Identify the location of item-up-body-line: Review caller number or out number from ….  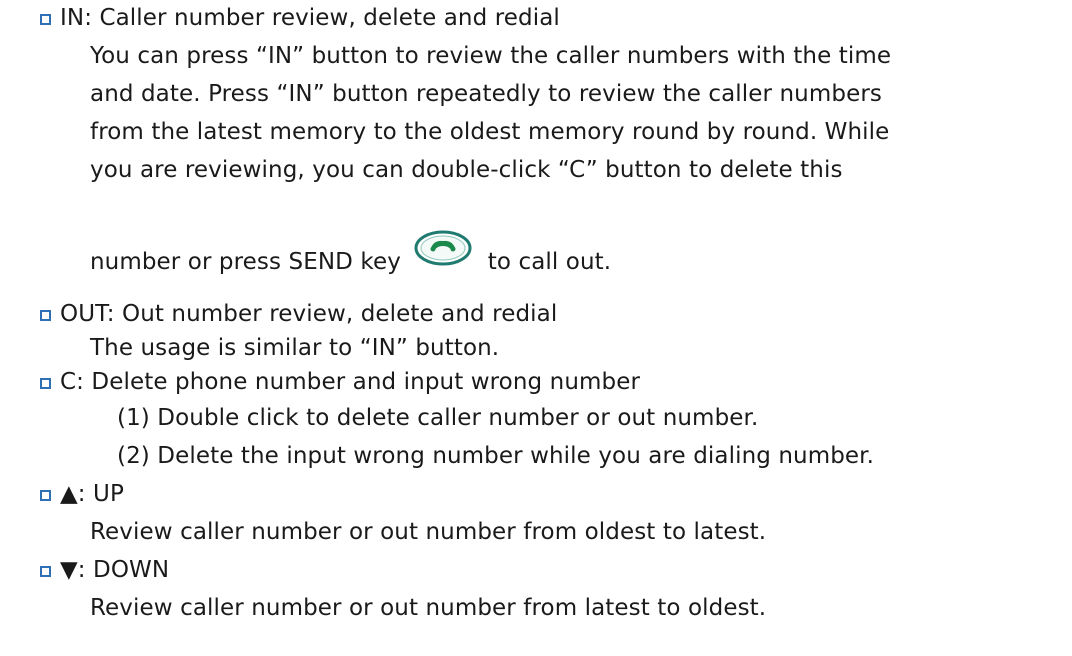
(428, 532).